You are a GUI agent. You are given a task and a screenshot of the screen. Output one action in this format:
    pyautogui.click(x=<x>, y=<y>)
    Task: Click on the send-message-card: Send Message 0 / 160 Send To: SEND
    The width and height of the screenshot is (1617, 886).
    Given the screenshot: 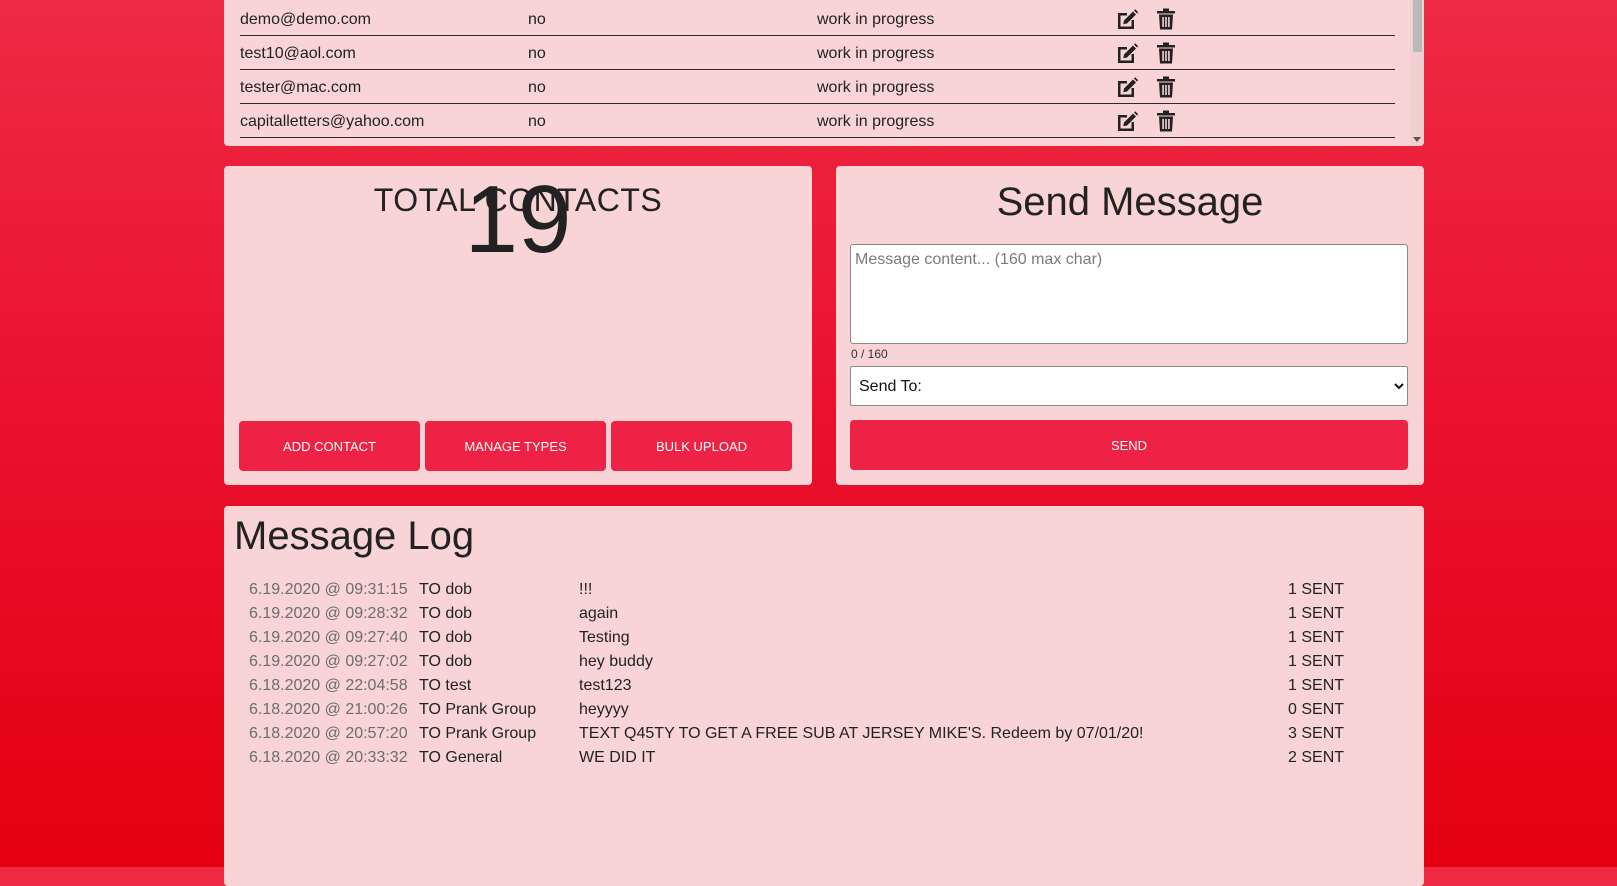 What is the action you would take?
    pyautogui.click(x=1130, y=325)
    